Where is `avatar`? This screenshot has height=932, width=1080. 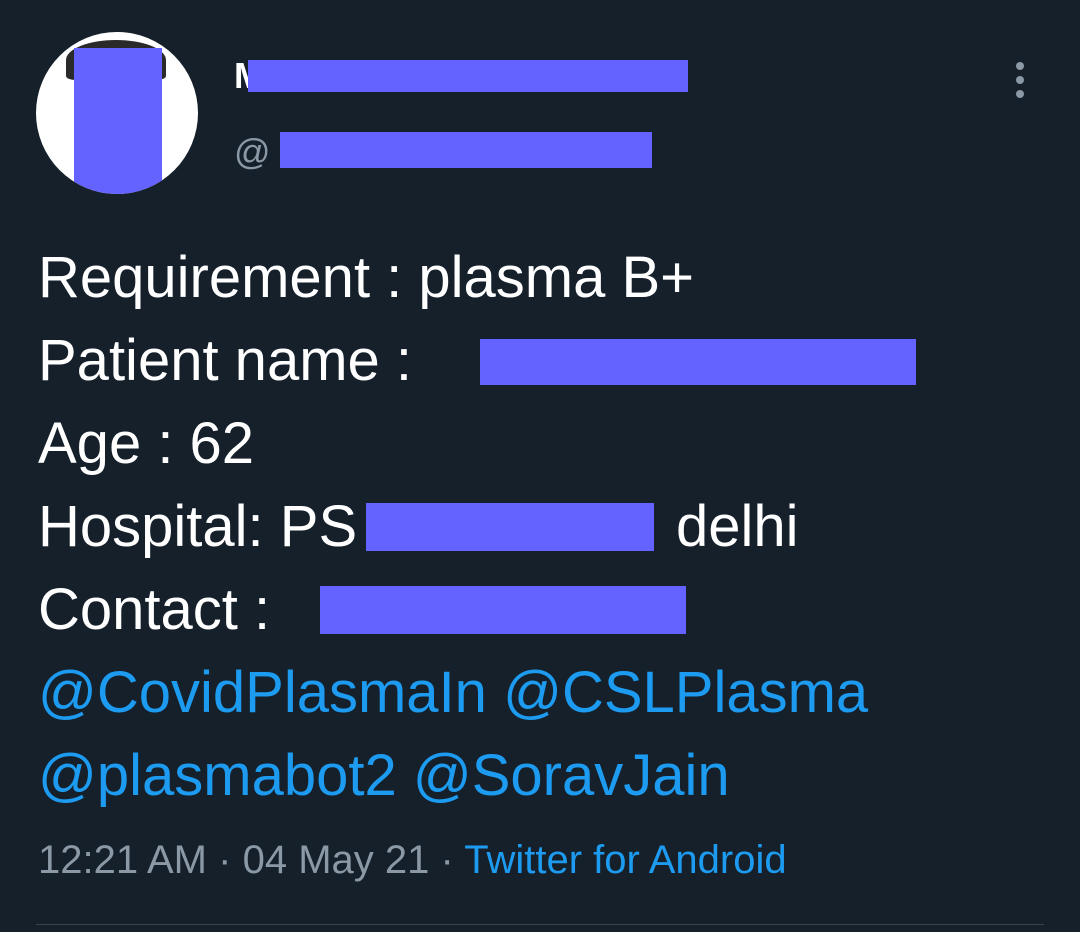
avatar is located at coordinates (117, 113).